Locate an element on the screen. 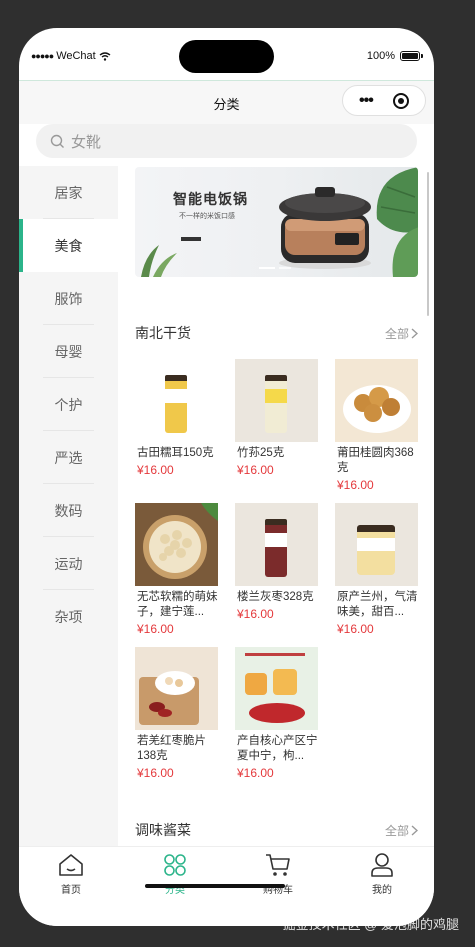  section-title: 调味酱菜 is located at coordinates (163, 830).